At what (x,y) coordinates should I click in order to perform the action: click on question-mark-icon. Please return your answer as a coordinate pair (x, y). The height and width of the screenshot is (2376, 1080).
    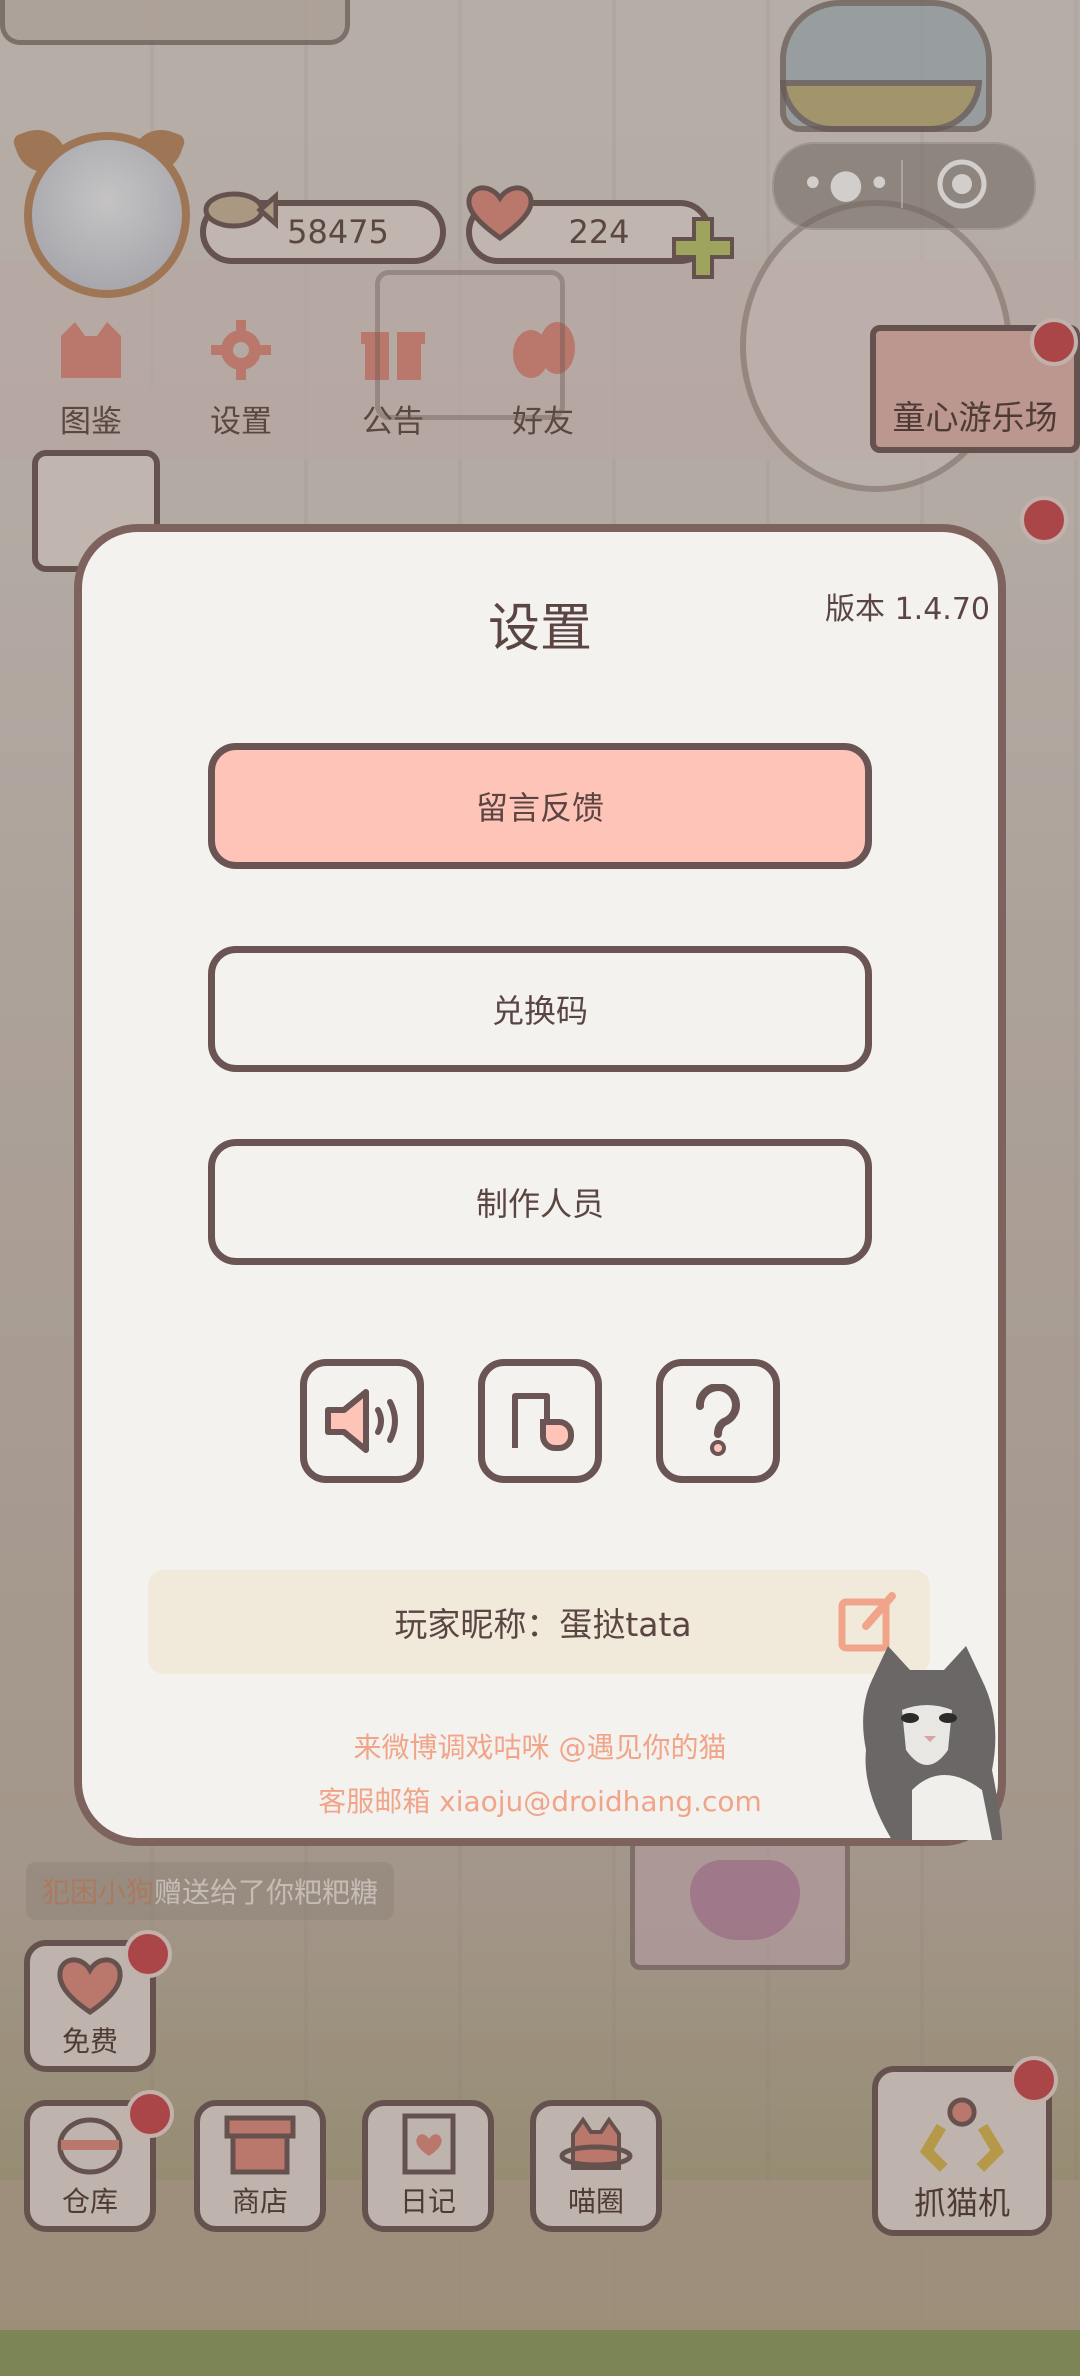
    Looking at the image, I should click on (717, 1420).